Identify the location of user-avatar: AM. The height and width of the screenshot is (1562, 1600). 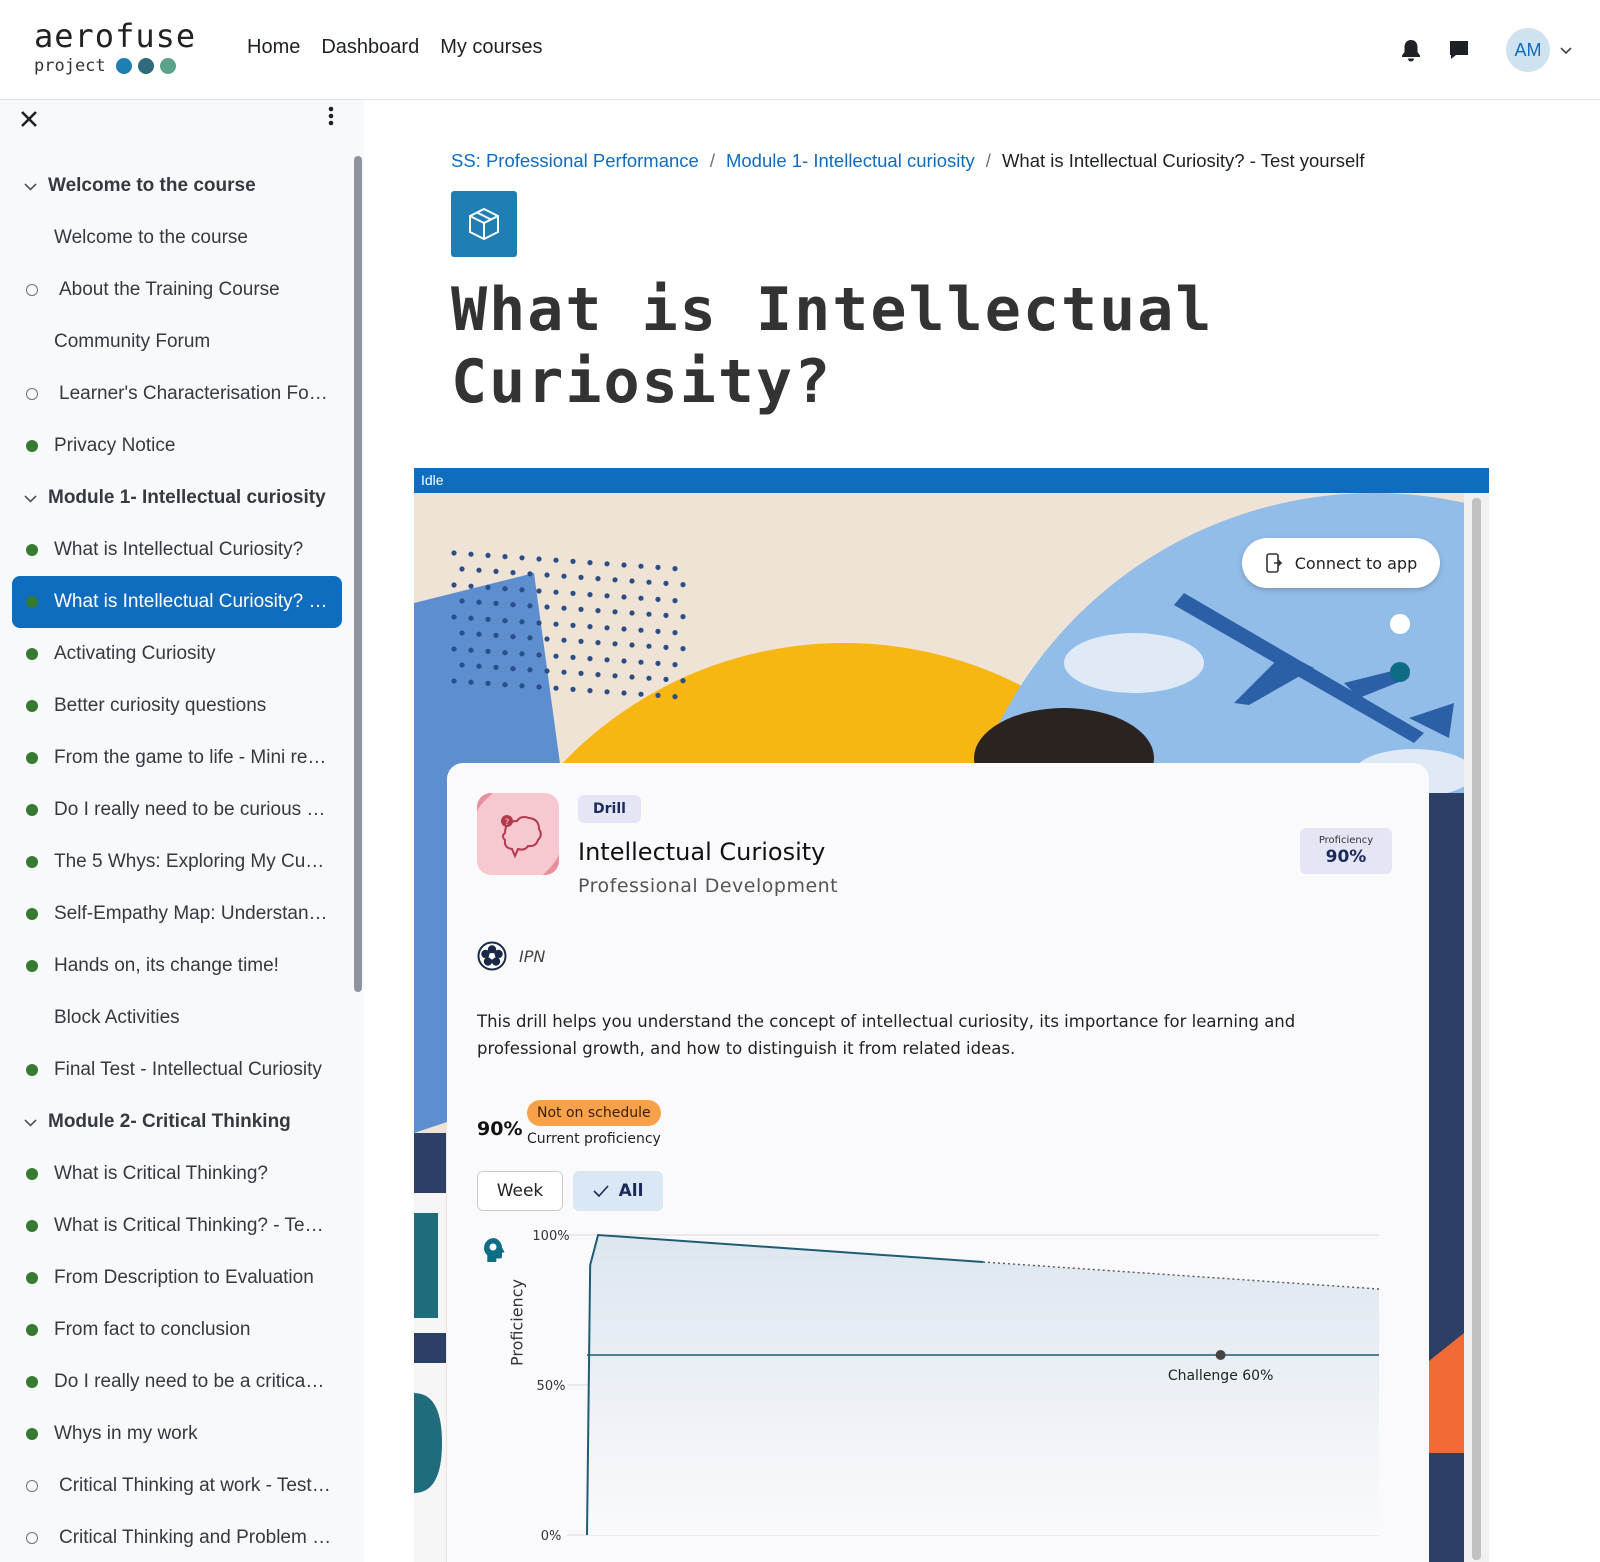
(1528, 50).